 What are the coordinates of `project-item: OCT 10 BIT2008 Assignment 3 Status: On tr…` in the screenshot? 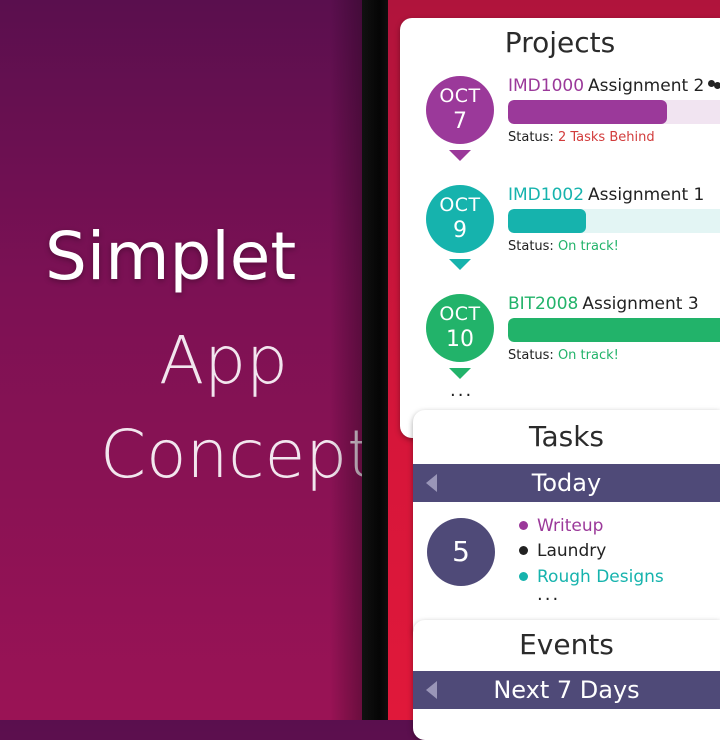 It's located at (560, 344).